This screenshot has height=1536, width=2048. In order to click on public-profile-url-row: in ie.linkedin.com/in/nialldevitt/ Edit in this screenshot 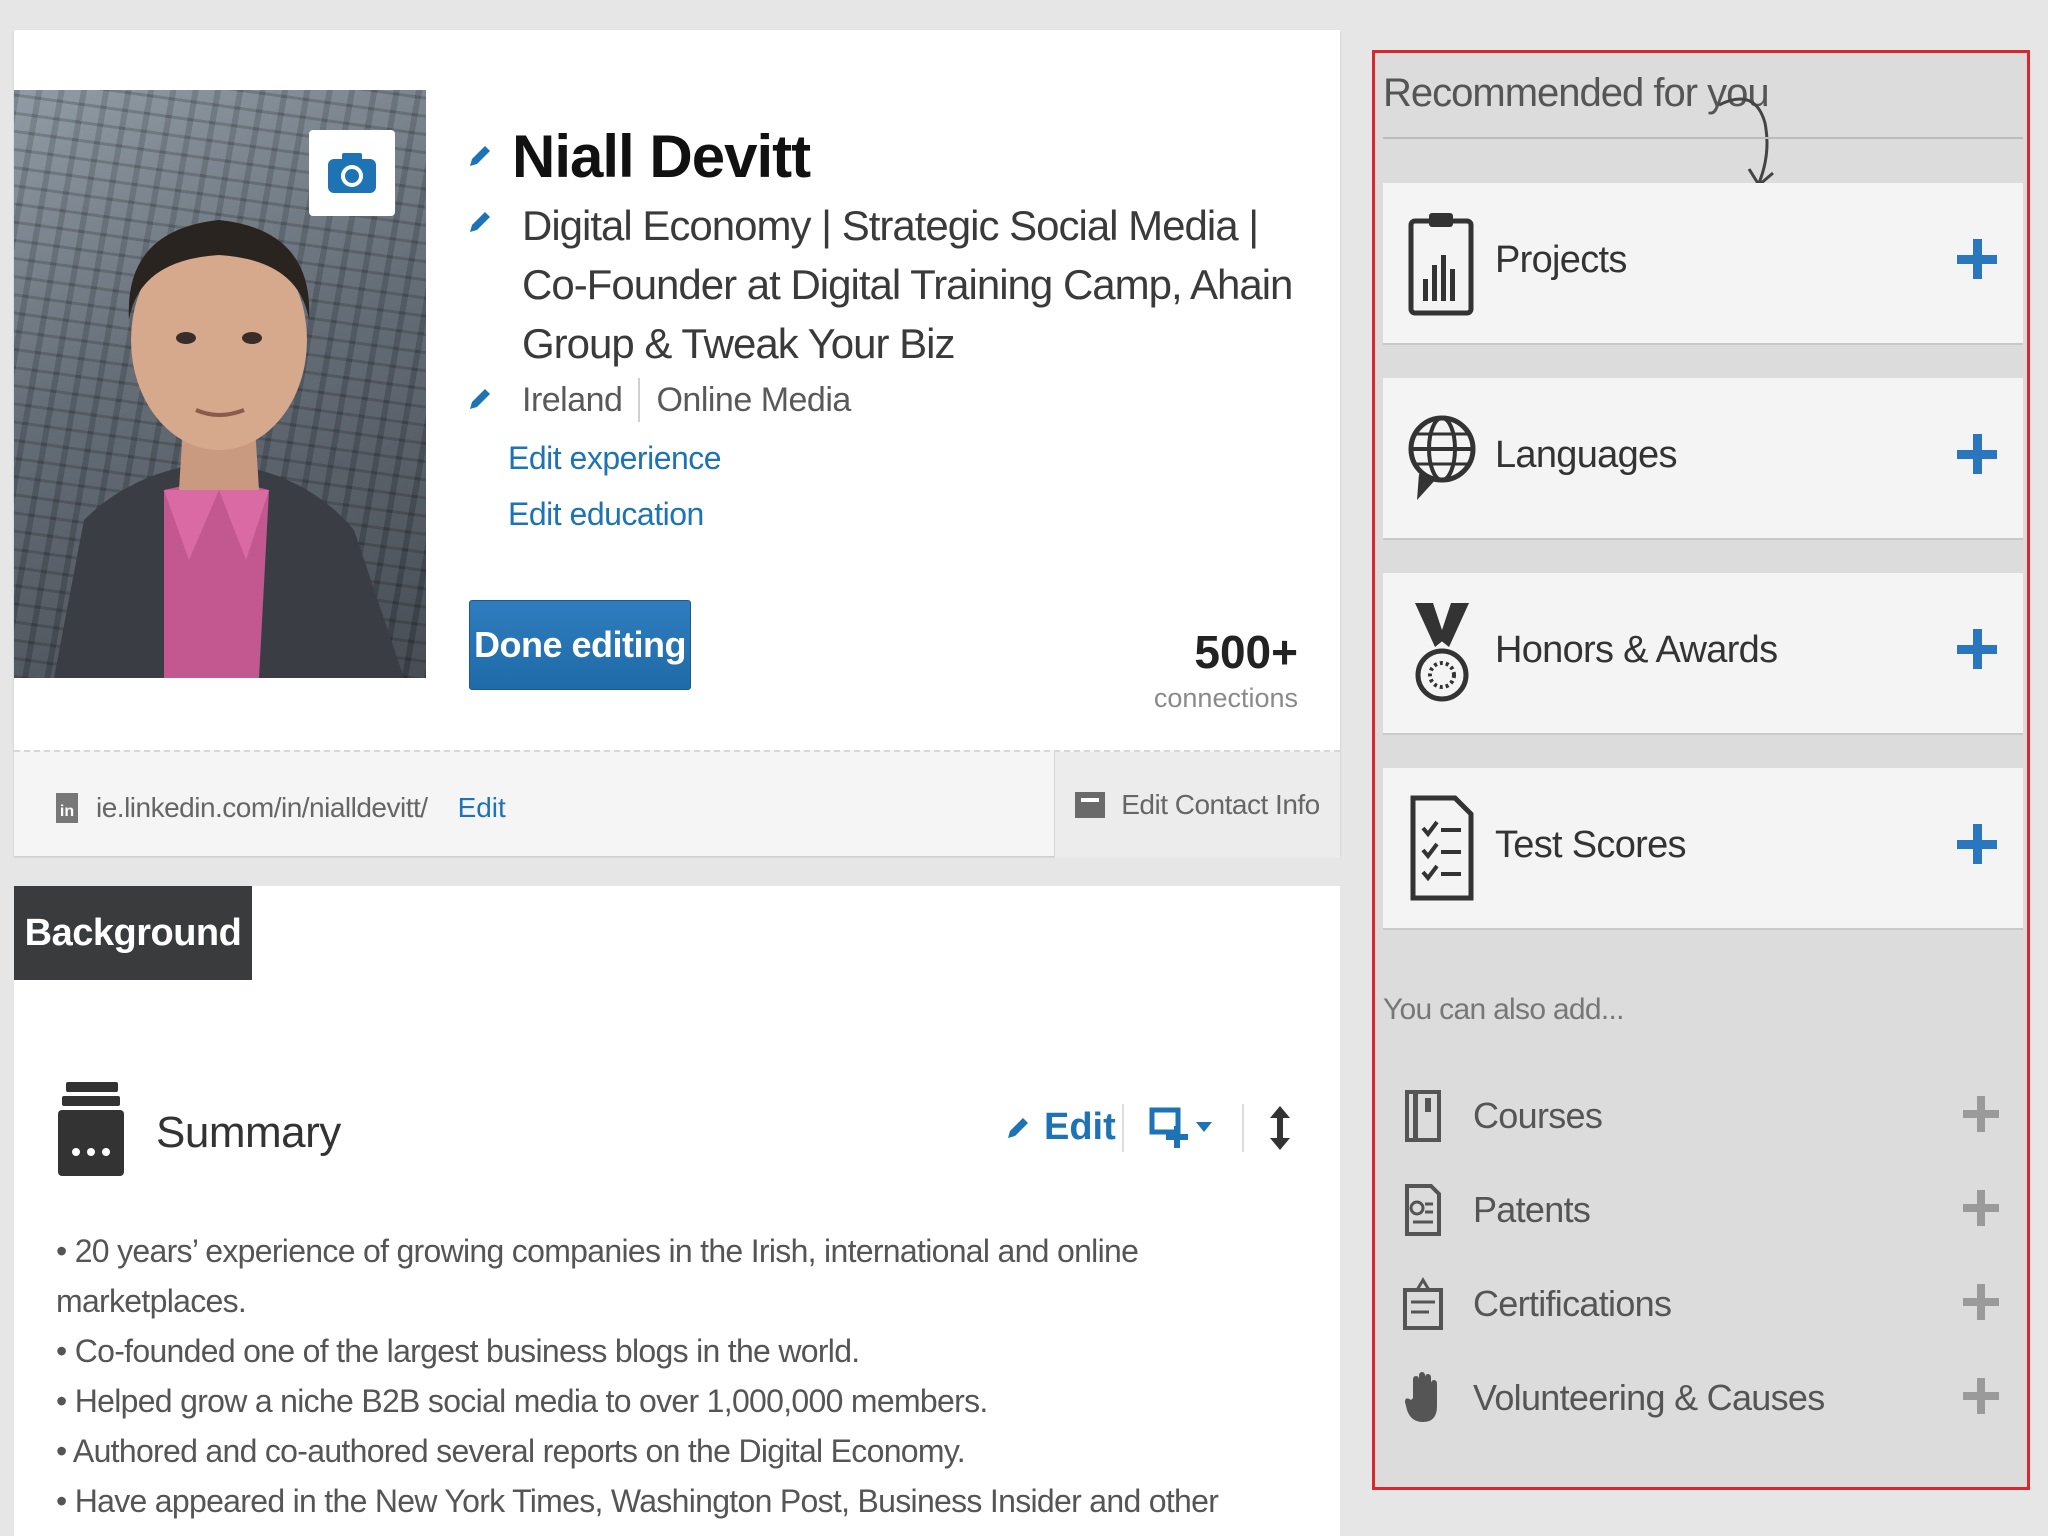, I will do `click(281, 808)`.